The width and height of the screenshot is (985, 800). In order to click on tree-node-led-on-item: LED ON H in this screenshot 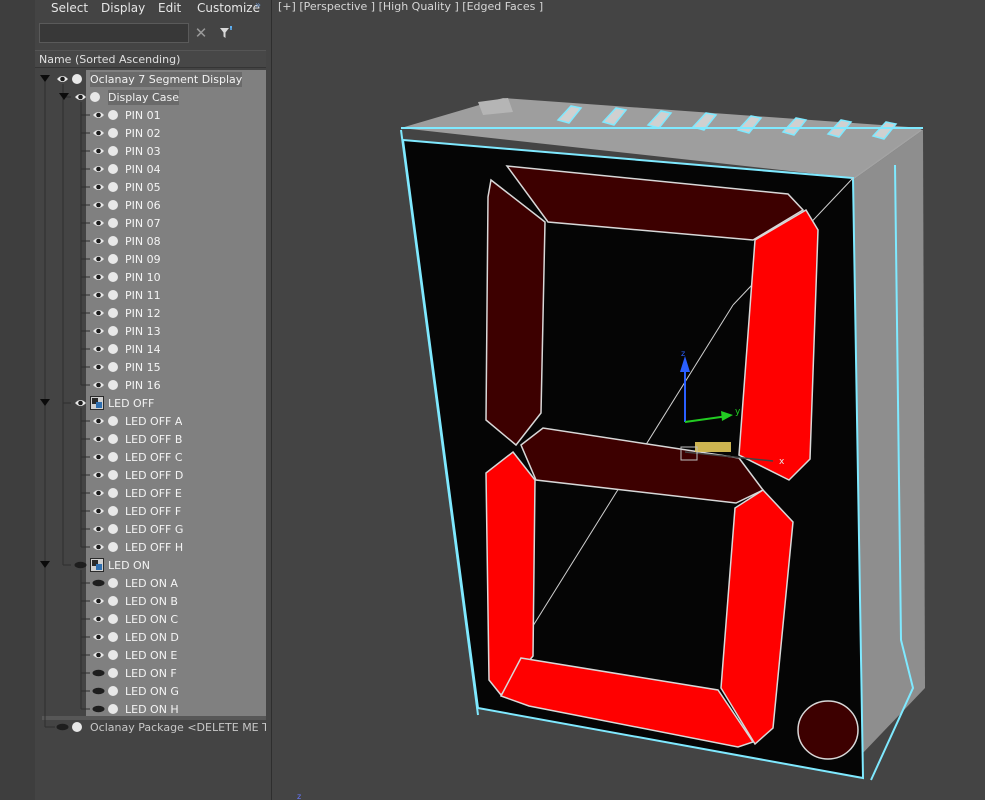, I will do `click(153, 709)`.